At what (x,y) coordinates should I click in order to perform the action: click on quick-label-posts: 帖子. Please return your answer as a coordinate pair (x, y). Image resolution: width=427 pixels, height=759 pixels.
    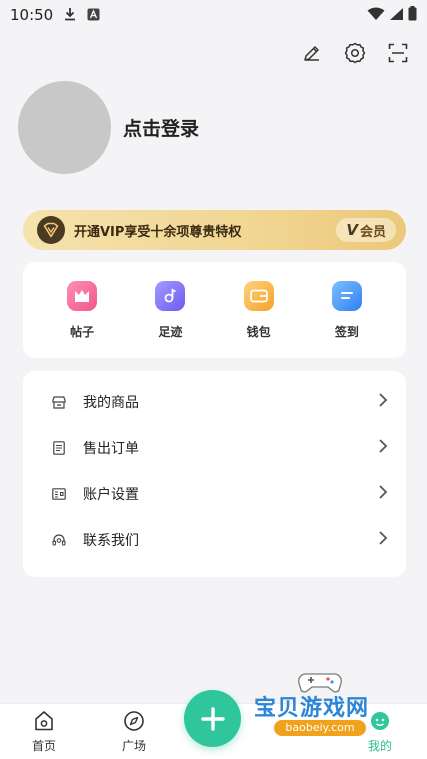
    Looking at the image, I should click on (82, 331).